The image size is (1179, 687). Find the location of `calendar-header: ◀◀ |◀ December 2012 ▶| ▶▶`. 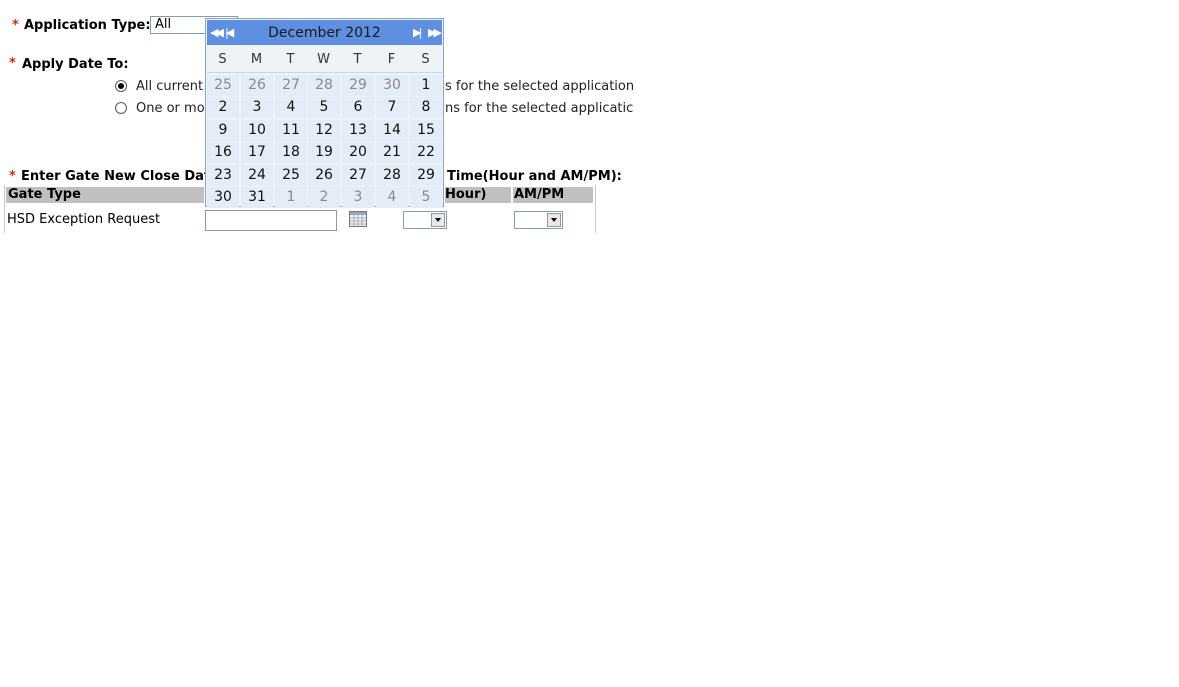

calendar-header: ◀◀ |◀ December 2012 ▶| ▶▶ is located at coordinates (324, 32).